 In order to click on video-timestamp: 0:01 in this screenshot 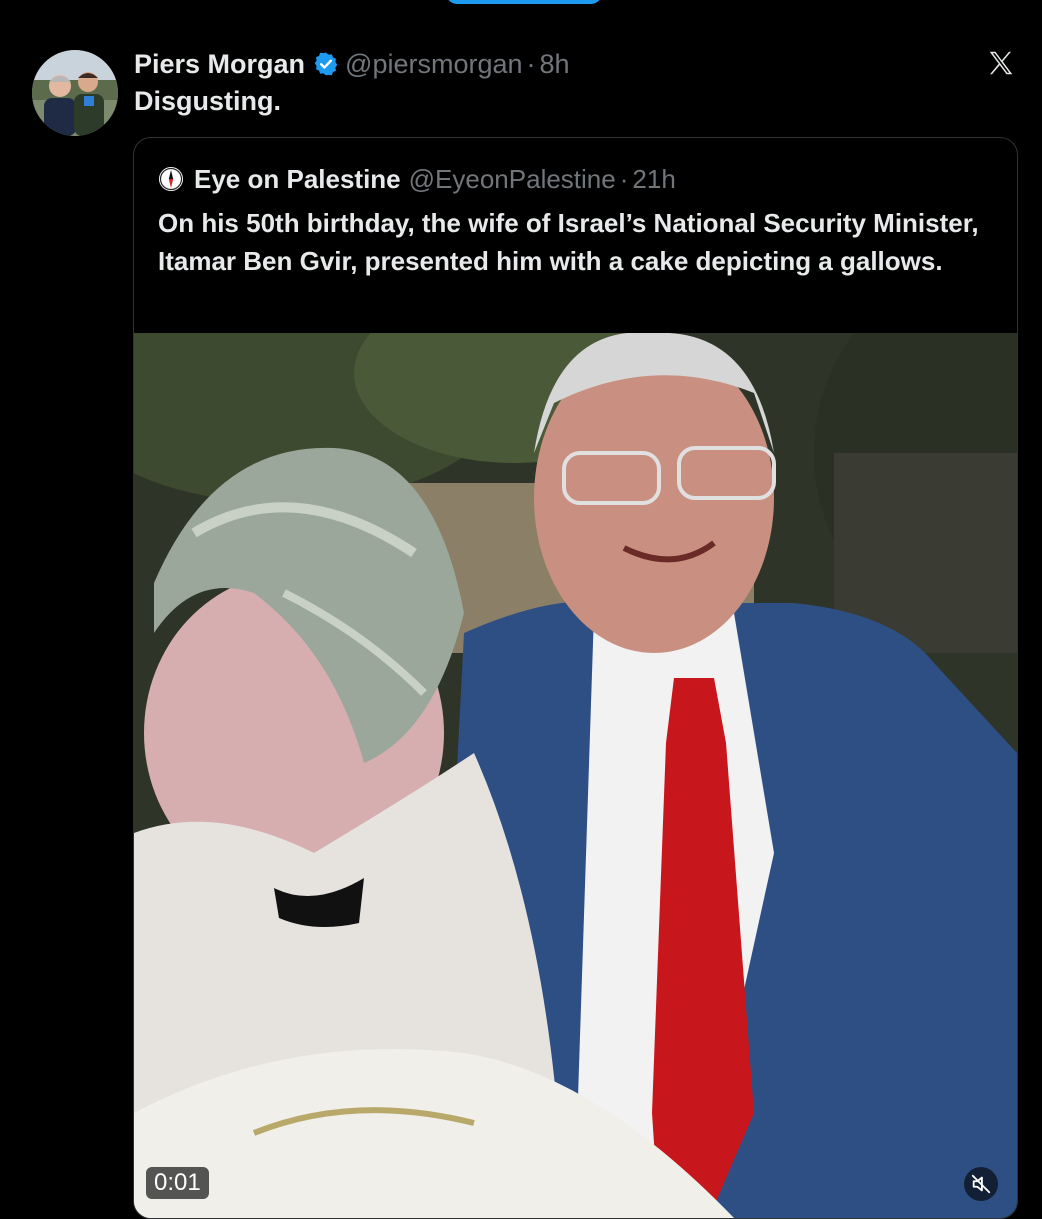, I will do `click(177, 1183)`.